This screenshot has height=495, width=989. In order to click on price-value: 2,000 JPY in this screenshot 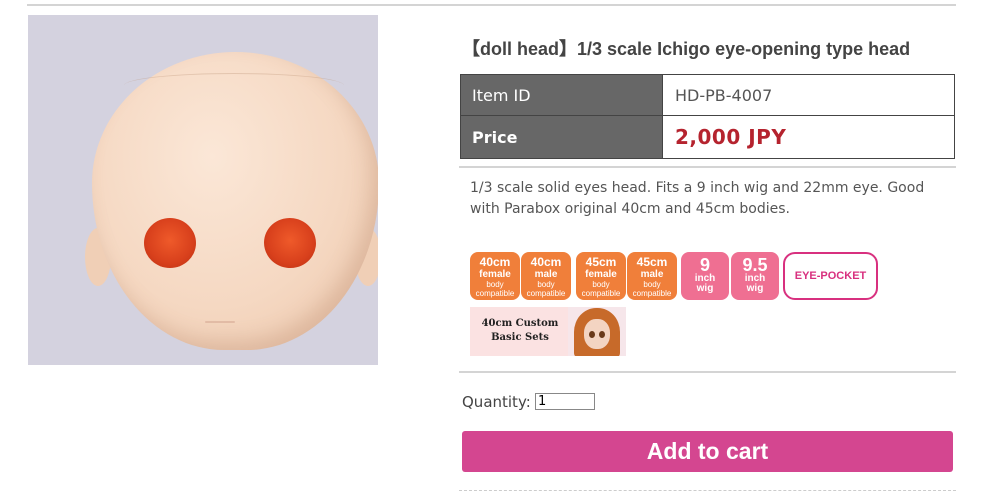, I will do `click(808, 137)`.